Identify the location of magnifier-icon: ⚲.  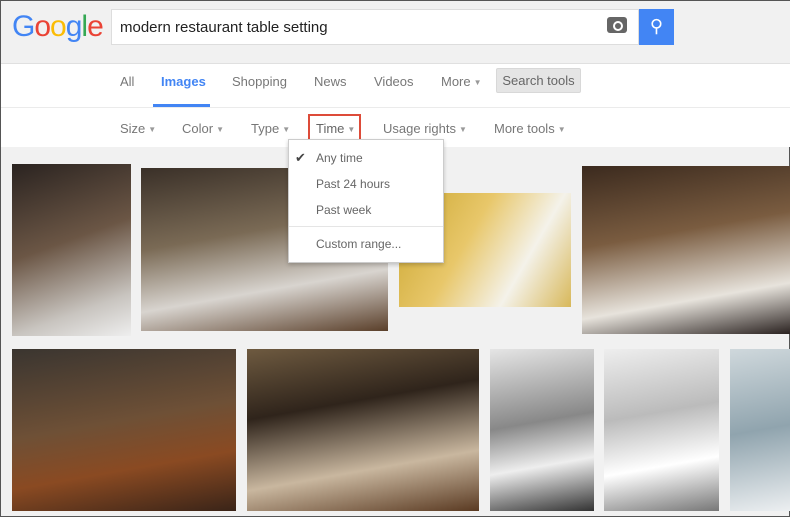
(656, 26).